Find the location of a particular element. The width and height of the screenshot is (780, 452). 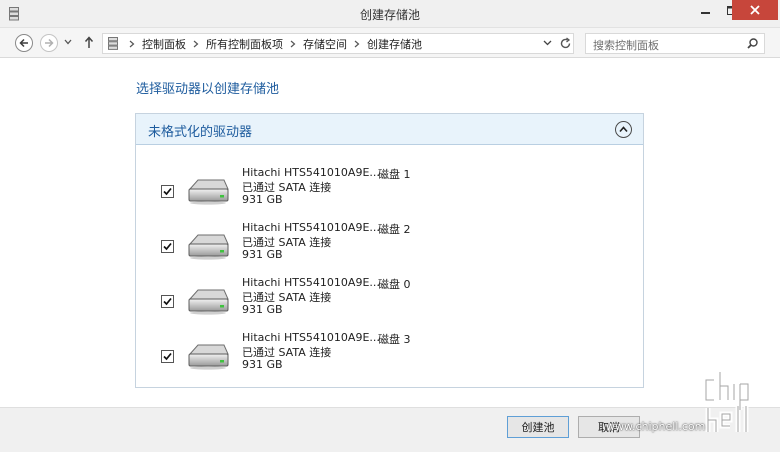

search-placeholder: 搜索控制面板 is located at coordinates (626, 45).